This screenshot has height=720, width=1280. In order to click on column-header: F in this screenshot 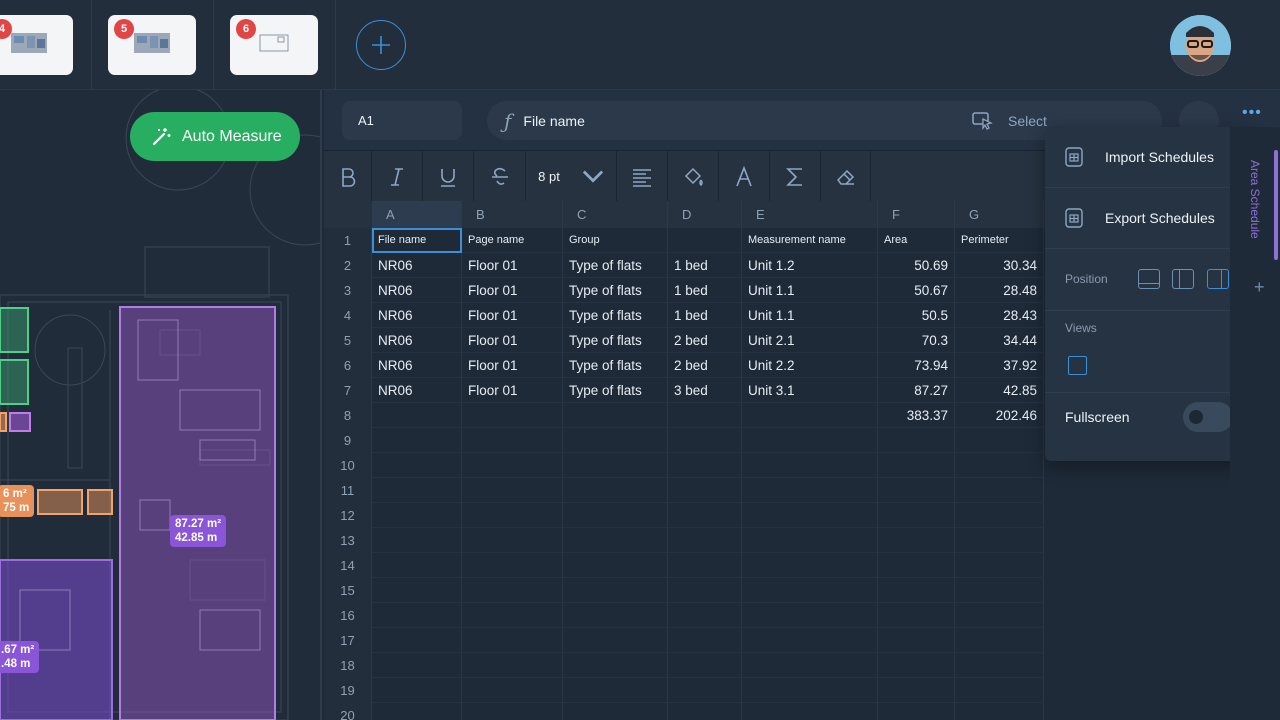, I will do `click(916, 214)`.